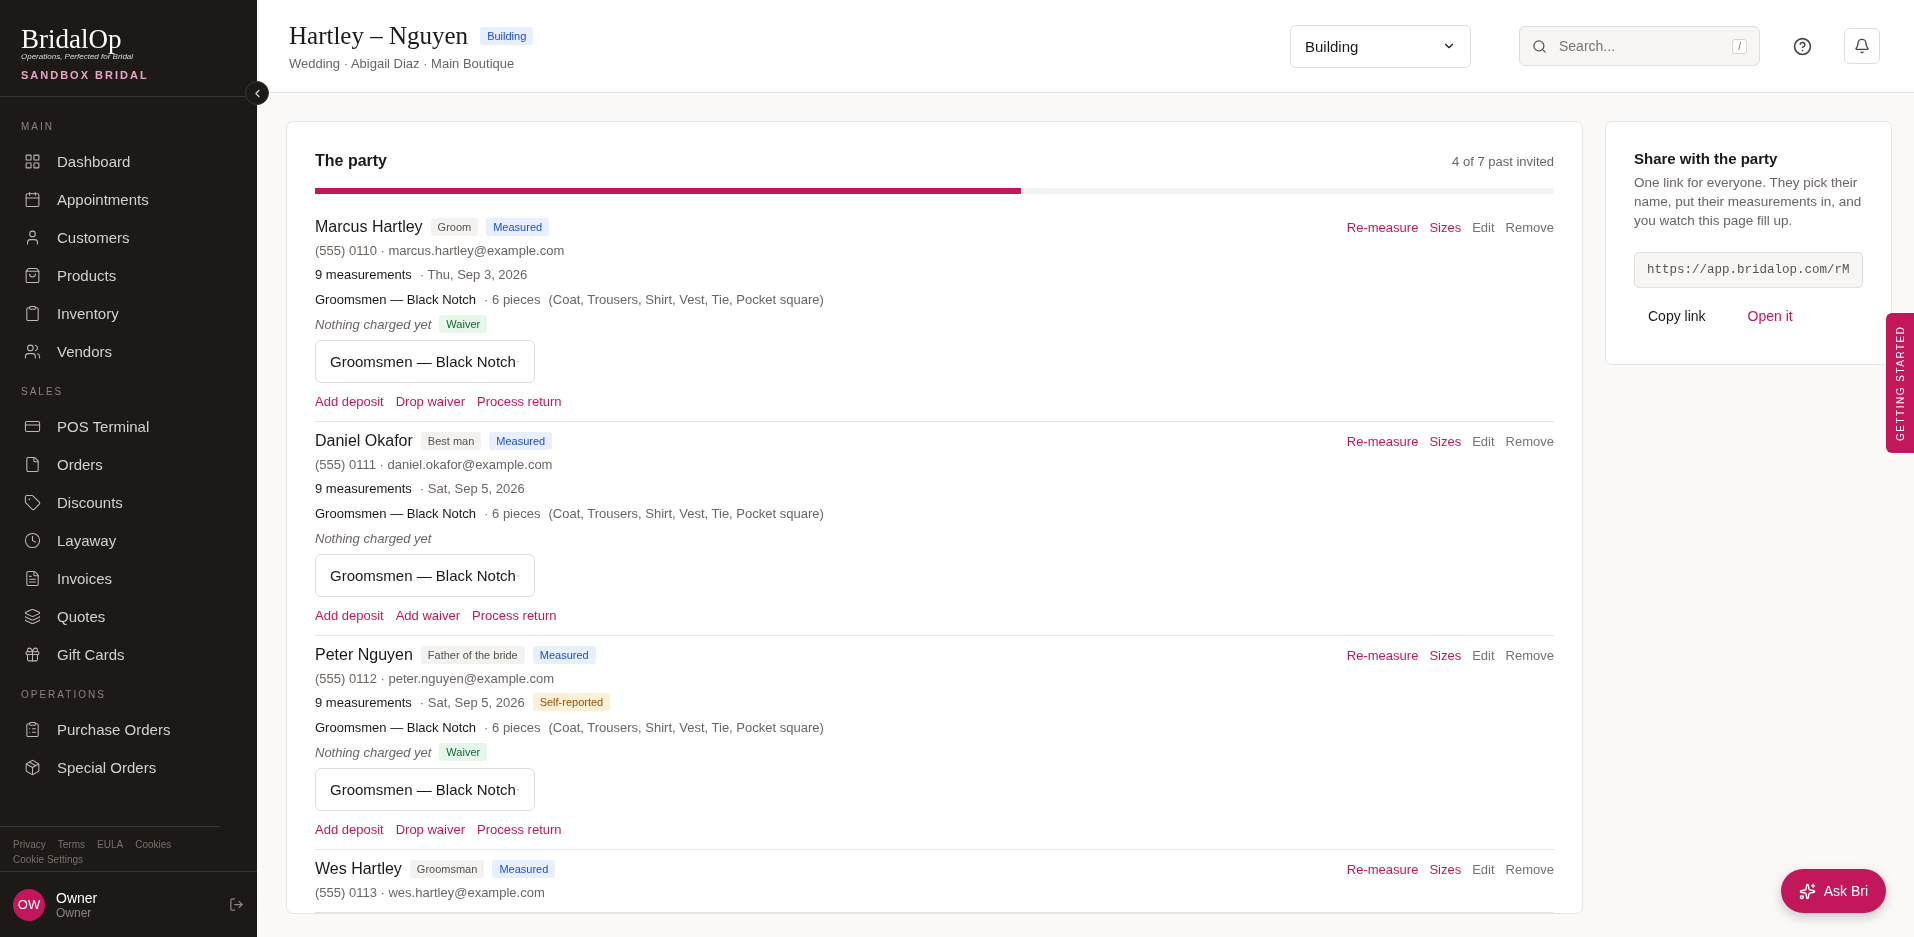  Describe the element at coordinates (128, 729) in the screenshot. I see `nav-item: Purchase Orders` at that location.